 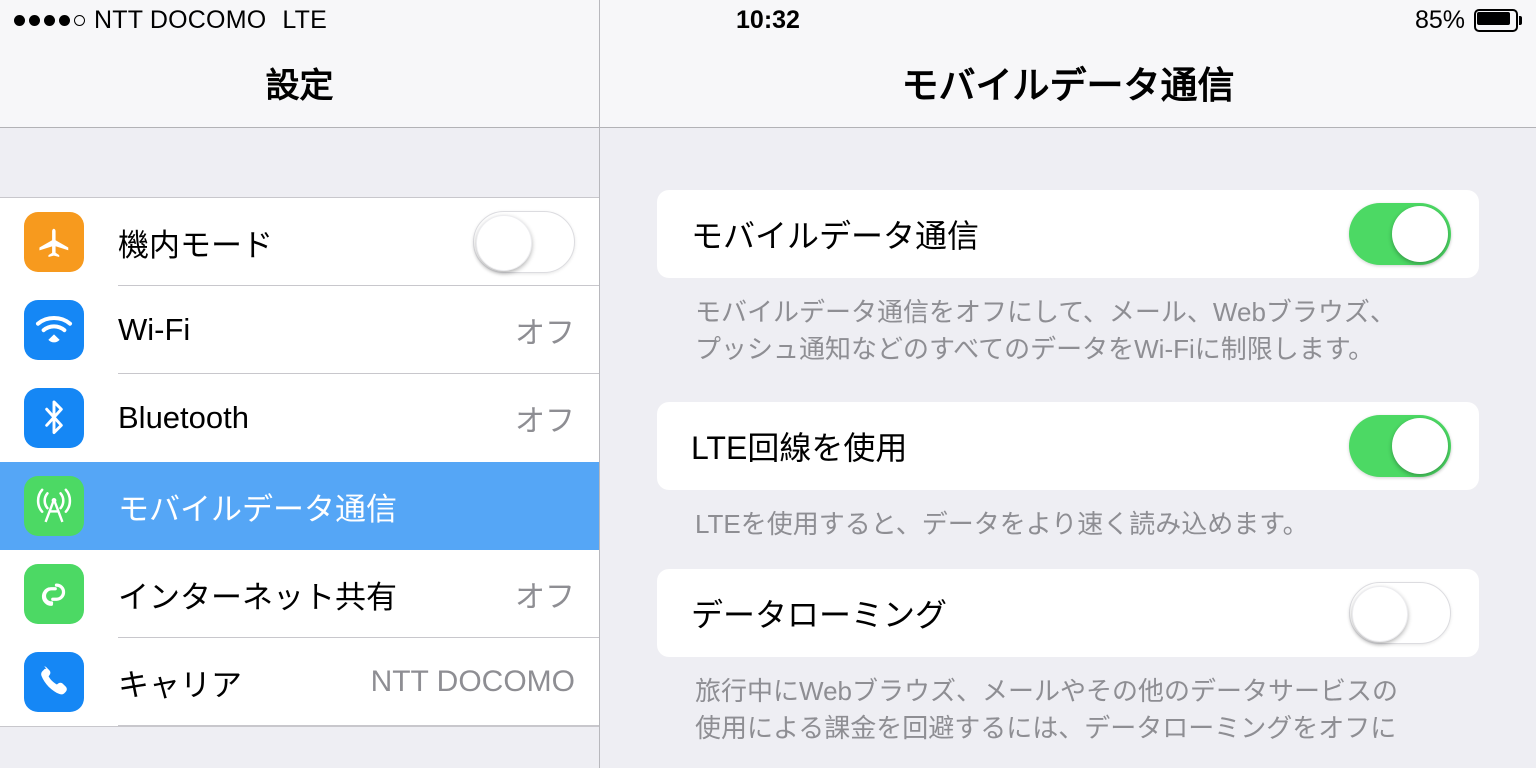 I want to click on wifi-status-value: オフ, so click(x=545, y=333).